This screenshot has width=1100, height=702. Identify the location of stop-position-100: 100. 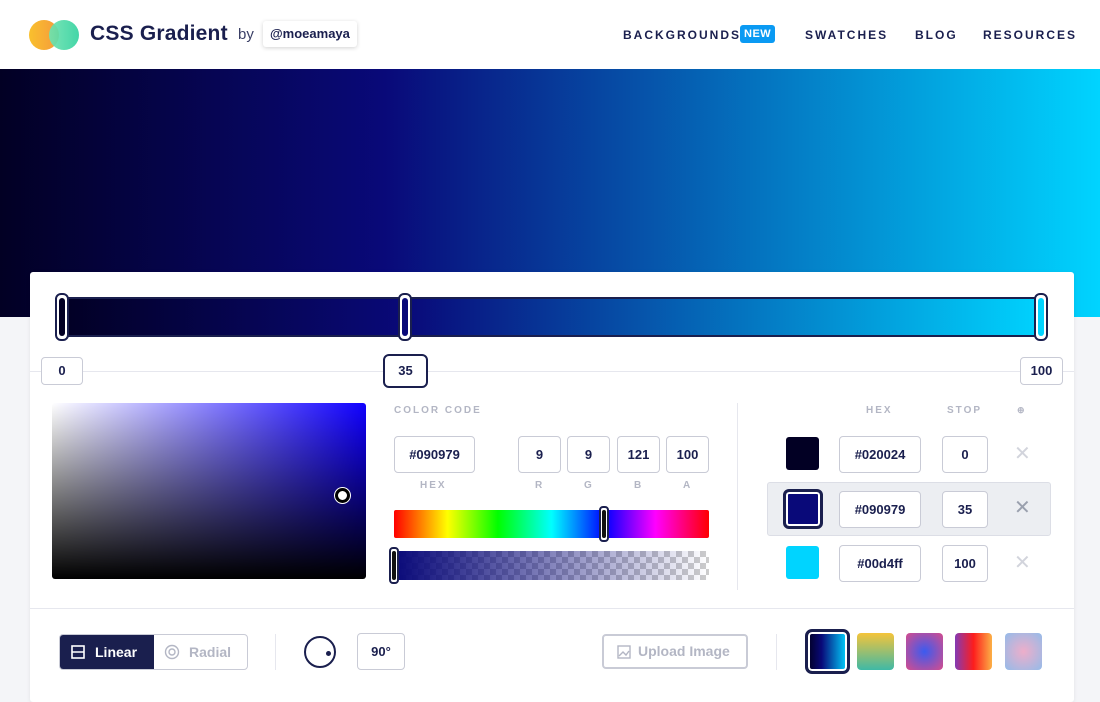
(1041, 371).